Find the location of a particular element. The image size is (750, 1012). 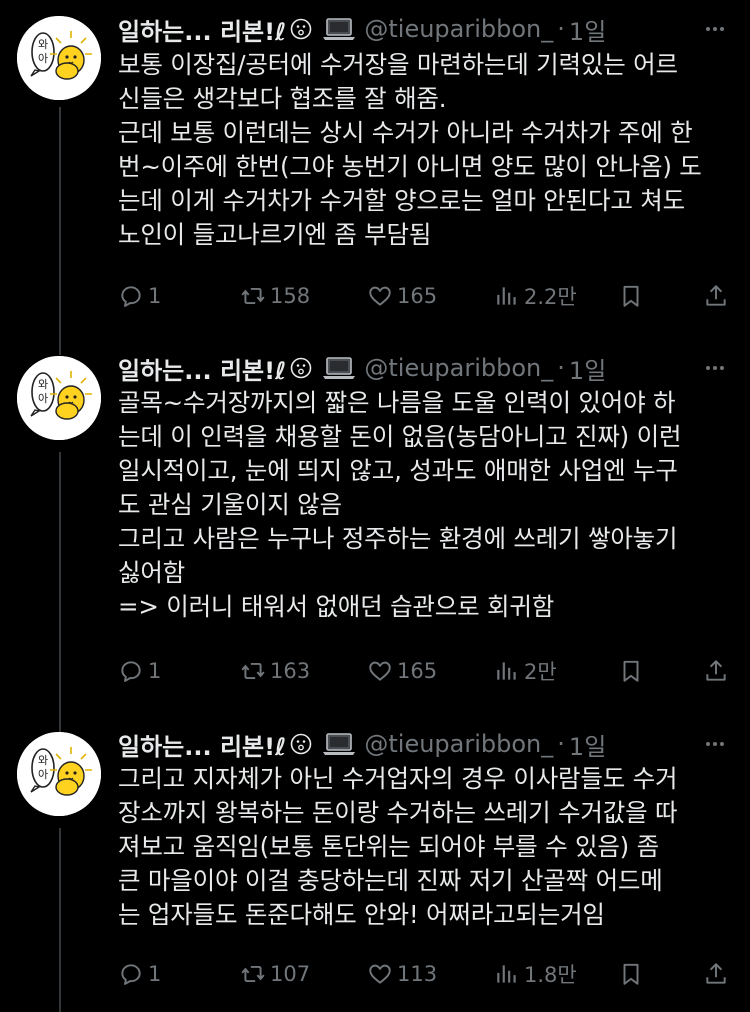

tweet-text-line: 골목~수거장까지의 짧은 나름을 도울 인력이 있어야 하 is located at coordinates (397, 402).